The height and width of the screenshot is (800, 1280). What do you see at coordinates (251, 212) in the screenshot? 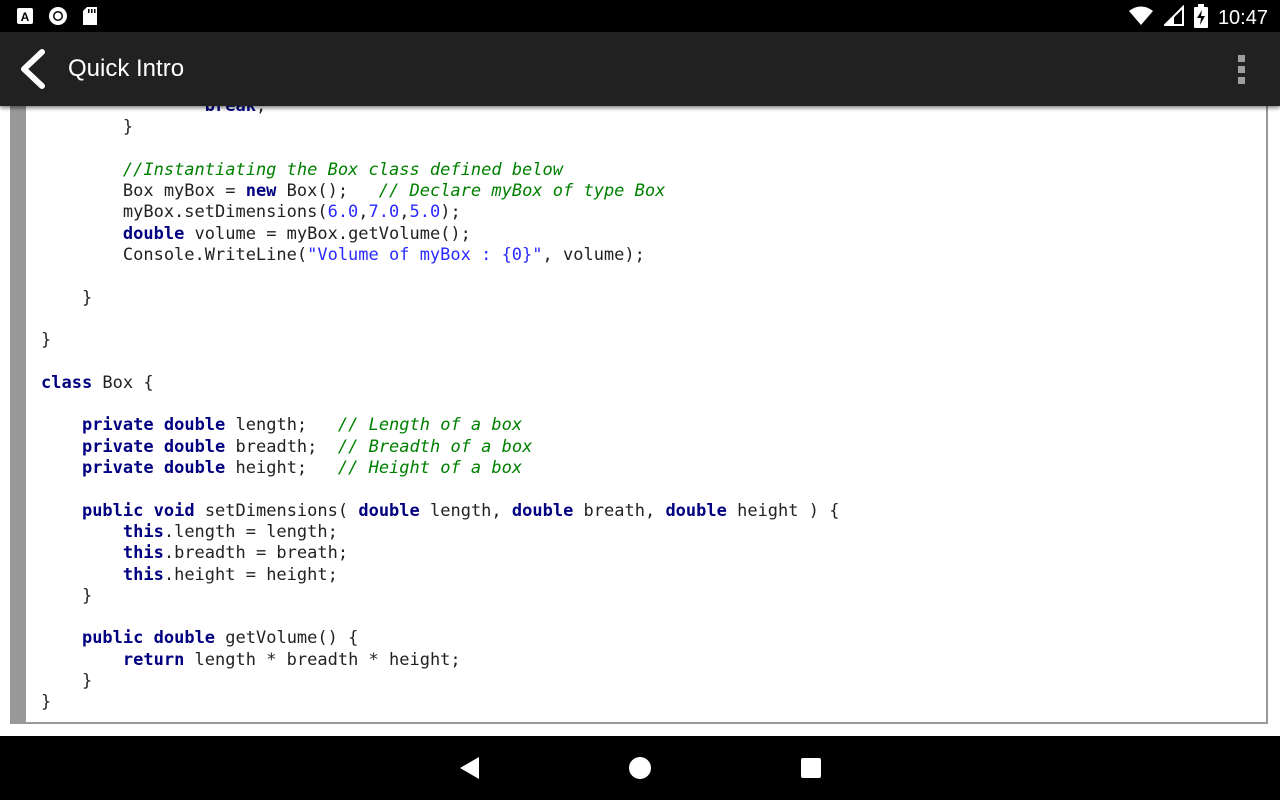
I see `code-line: myBox.setDimensions(6.0,7.0,5.0);` at bounding box center [251, 212].